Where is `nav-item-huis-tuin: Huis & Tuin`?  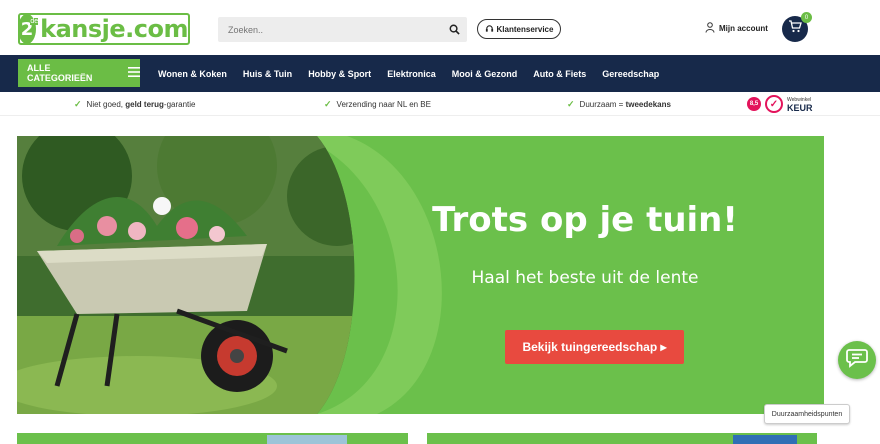
nav-item-huis-tuin: Huis & Tuin is located at coordinates (267, 74).